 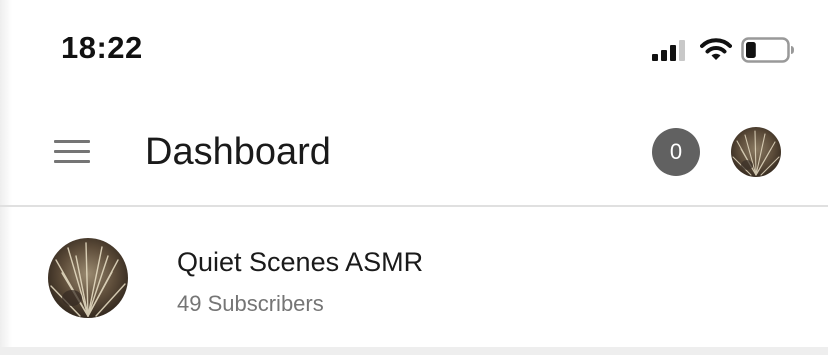 I want to click on hamburger-menu-icon, so click(x=72, y=151).